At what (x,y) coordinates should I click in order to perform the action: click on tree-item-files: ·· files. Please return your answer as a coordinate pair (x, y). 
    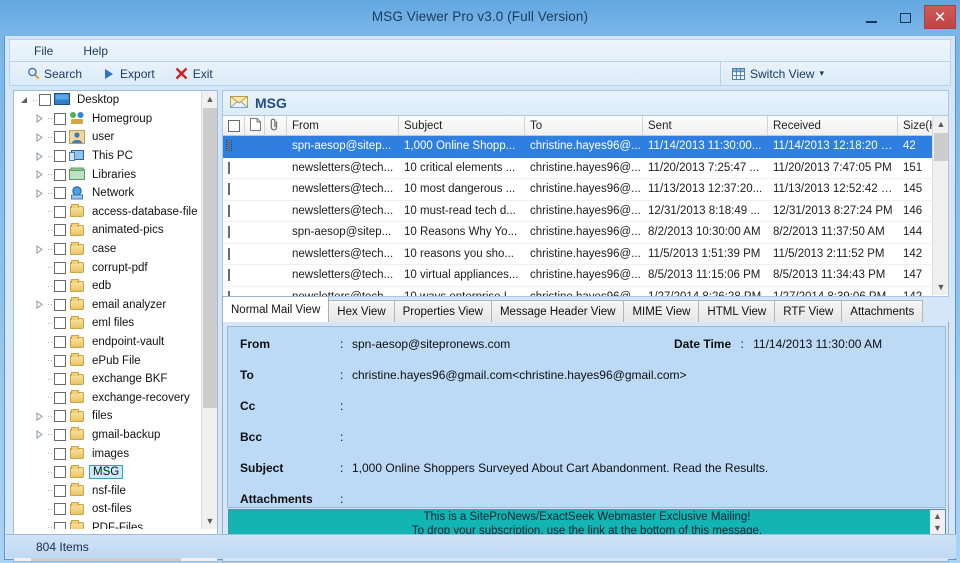
    Looking at the image, I should click on (108, 416).